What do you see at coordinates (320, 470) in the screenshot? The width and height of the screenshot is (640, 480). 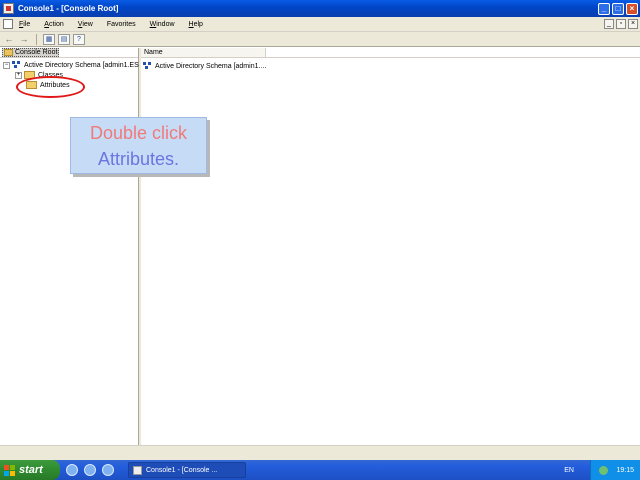 I see `taskbar: start Console1 - [Console ... EN 19:15` at bounding box center [320, 470].